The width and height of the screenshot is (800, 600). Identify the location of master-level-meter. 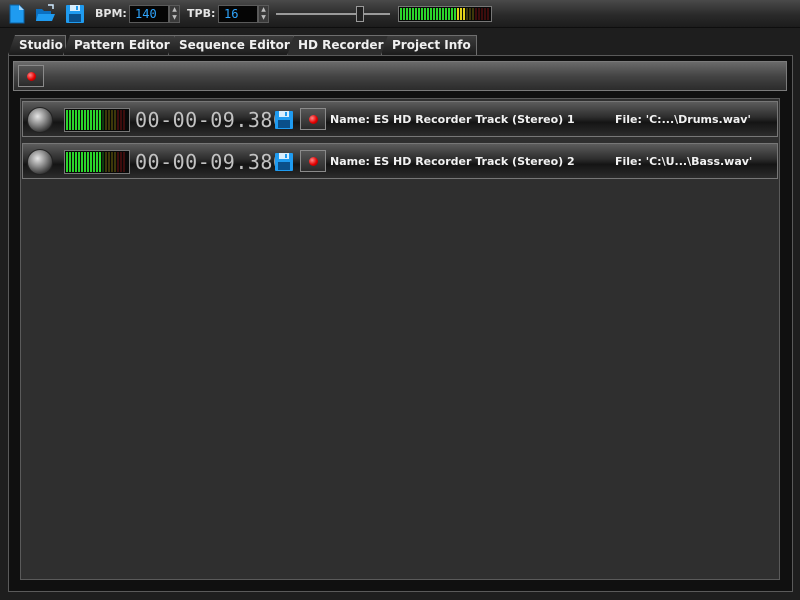
(445, 14).